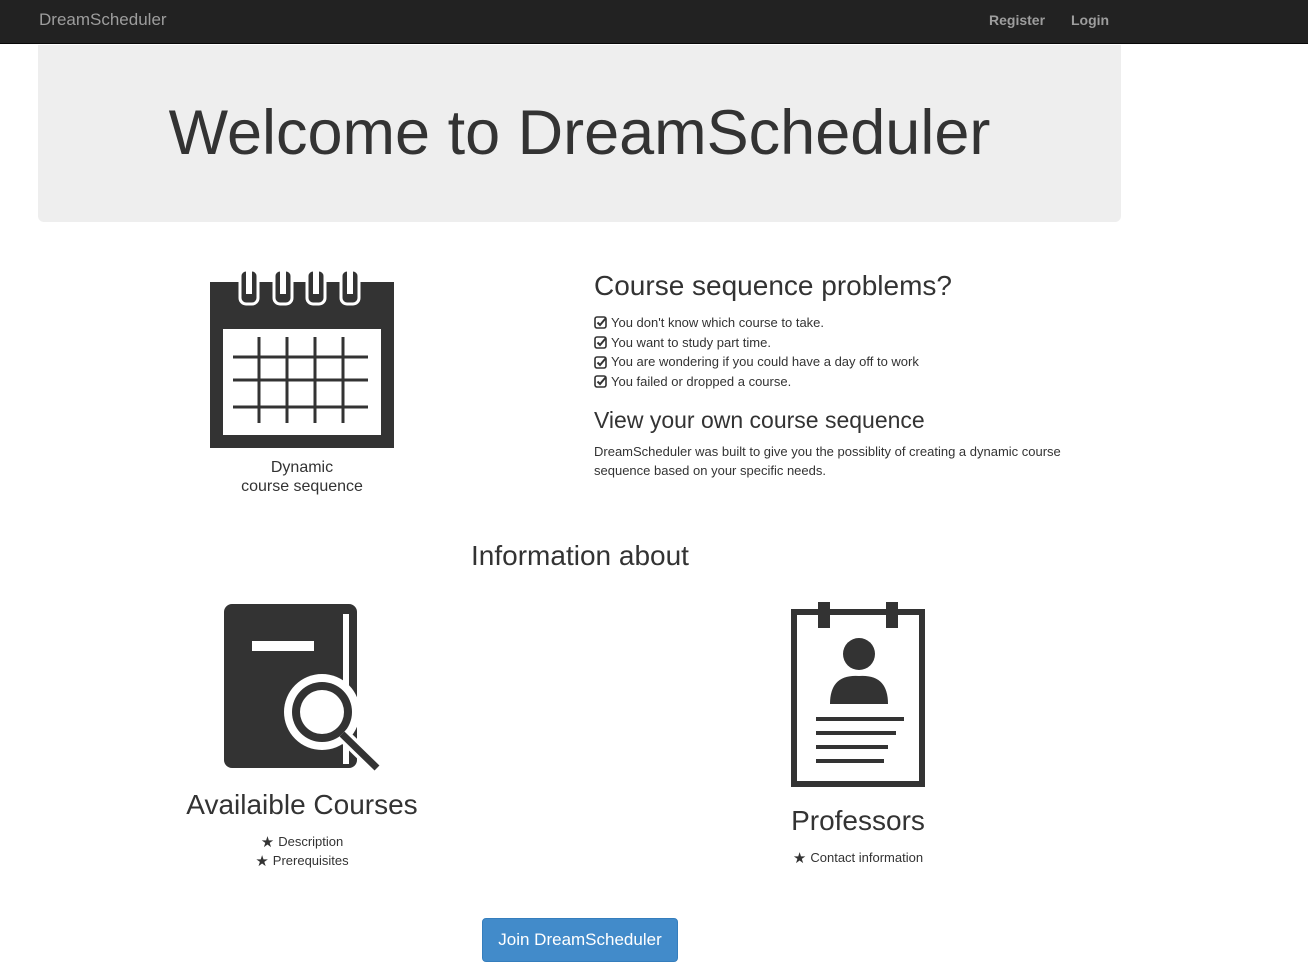 This screenshot has width=1308, height=962. What do you see at coordinates (303, 688) in the screenshot?
I see `book-search-icon` at bounding box center [303, 688].